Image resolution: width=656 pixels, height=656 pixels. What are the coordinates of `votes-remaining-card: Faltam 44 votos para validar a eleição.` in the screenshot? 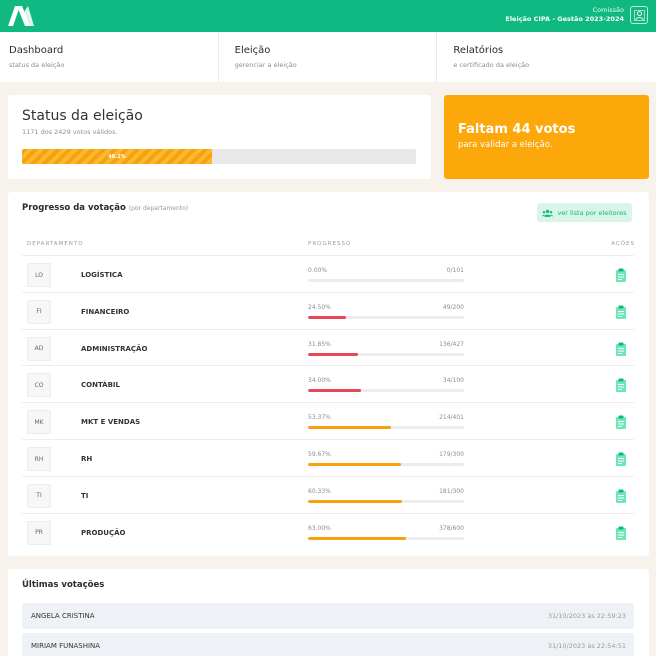 It's located at (546, 137).